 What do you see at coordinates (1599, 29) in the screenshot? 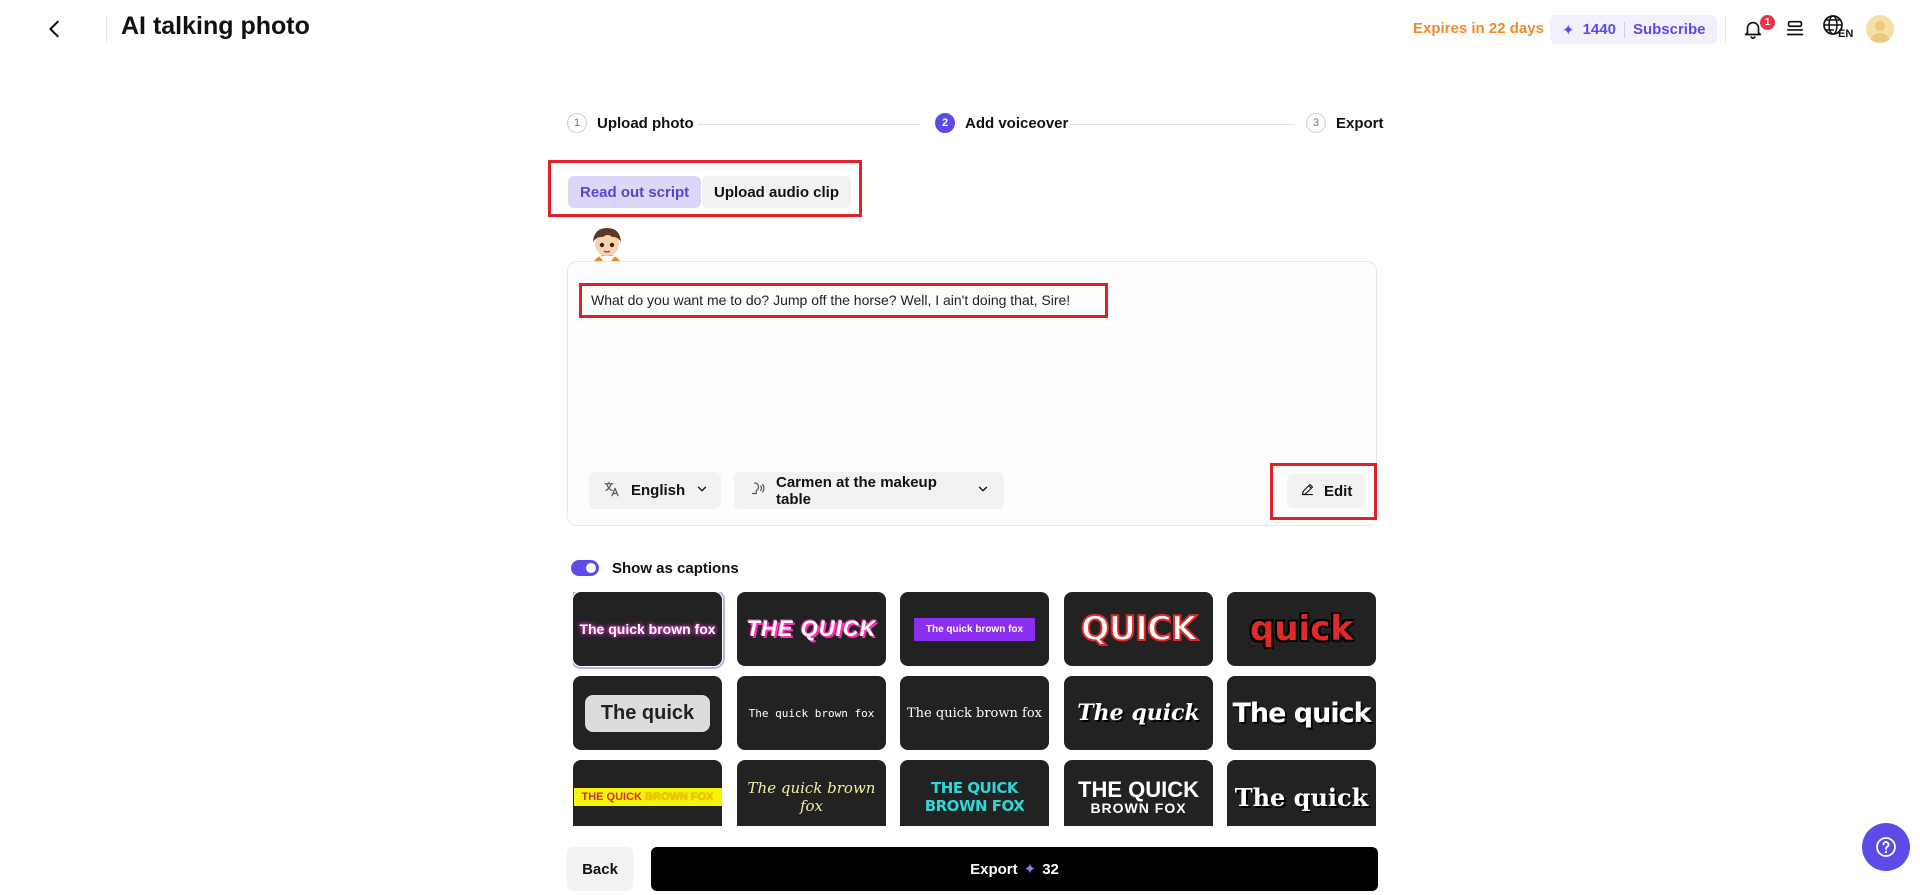
I see `credit-count: 1440` at bounding box center [1599, 29].